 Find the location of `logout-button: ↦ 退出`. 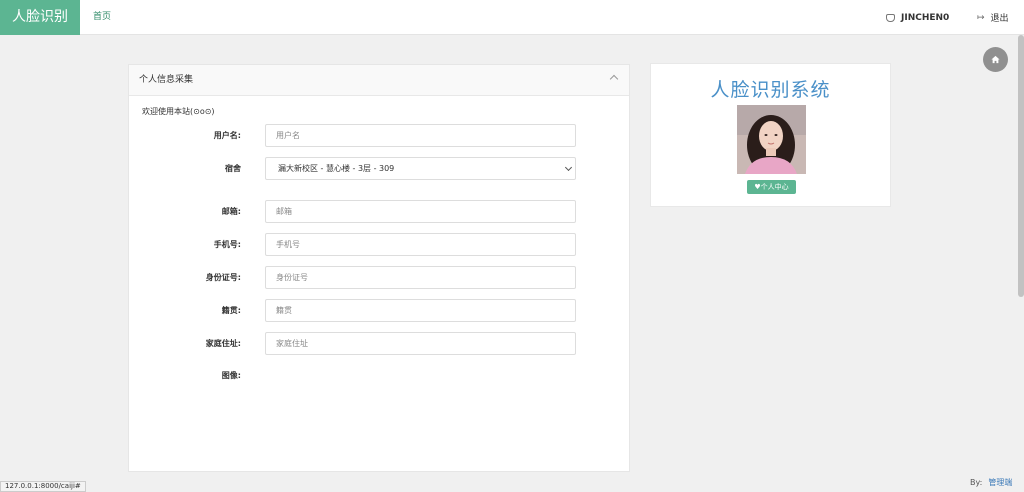

logout-button: ↦ 退出 is located at coordinates (993, 17).